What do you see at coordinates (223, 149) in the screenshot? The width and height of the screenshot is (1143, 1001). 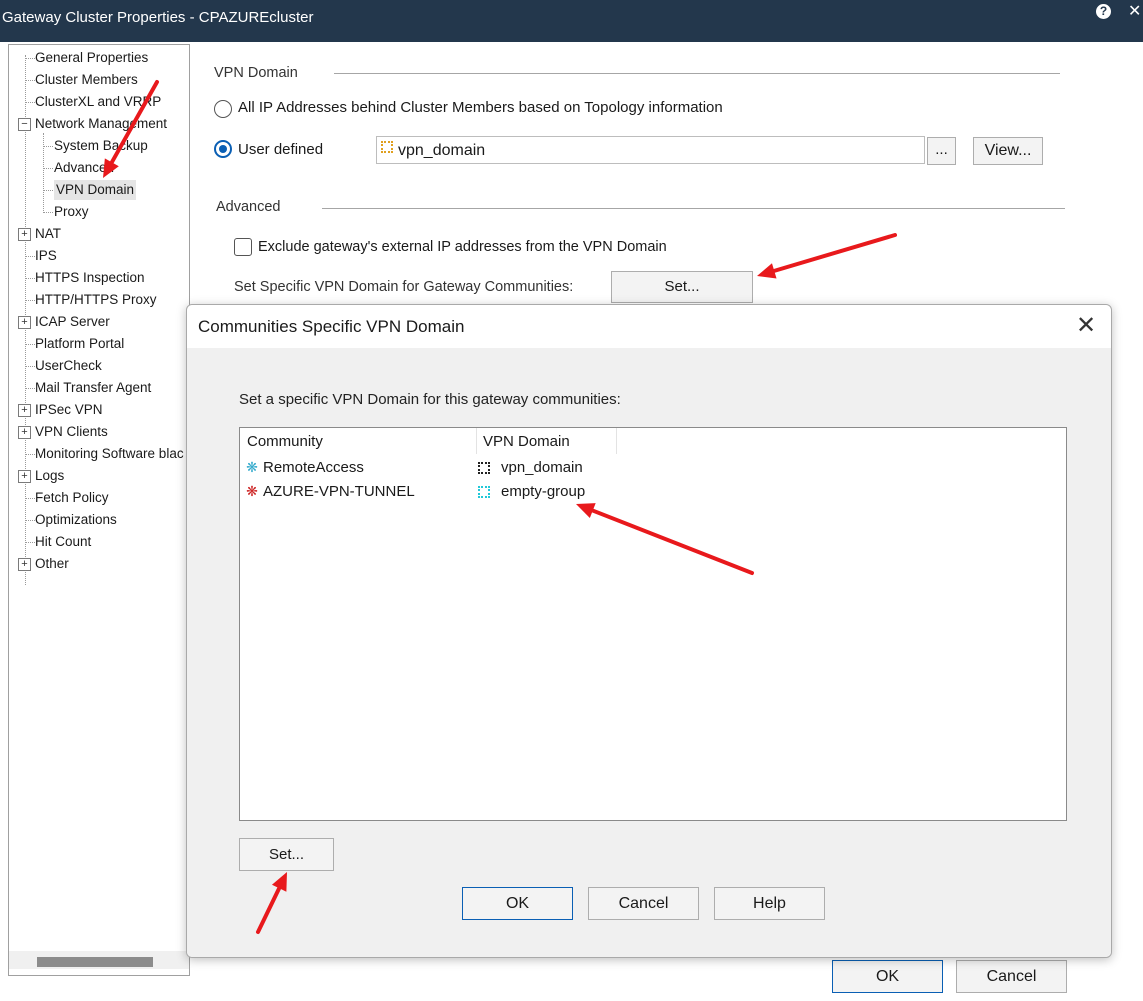 I see `radio-user-defined` at bounding box center [223, 149].